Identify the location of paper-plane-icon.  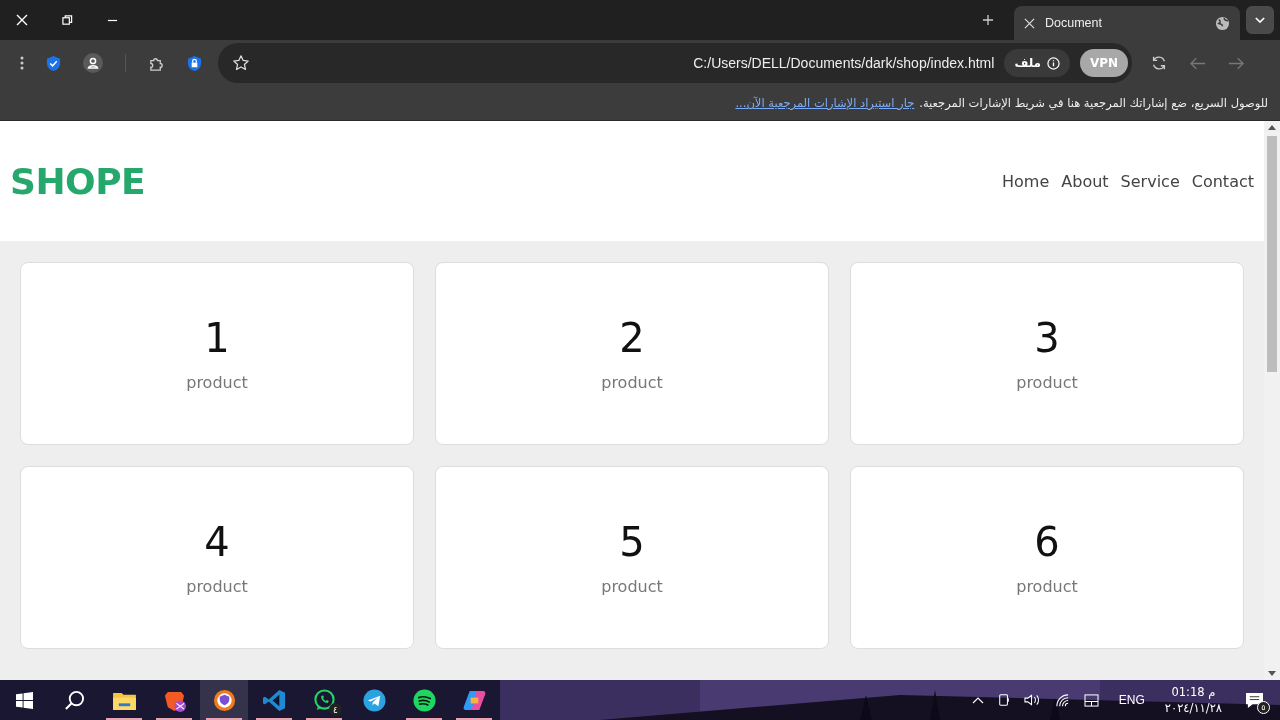
(374, 700).